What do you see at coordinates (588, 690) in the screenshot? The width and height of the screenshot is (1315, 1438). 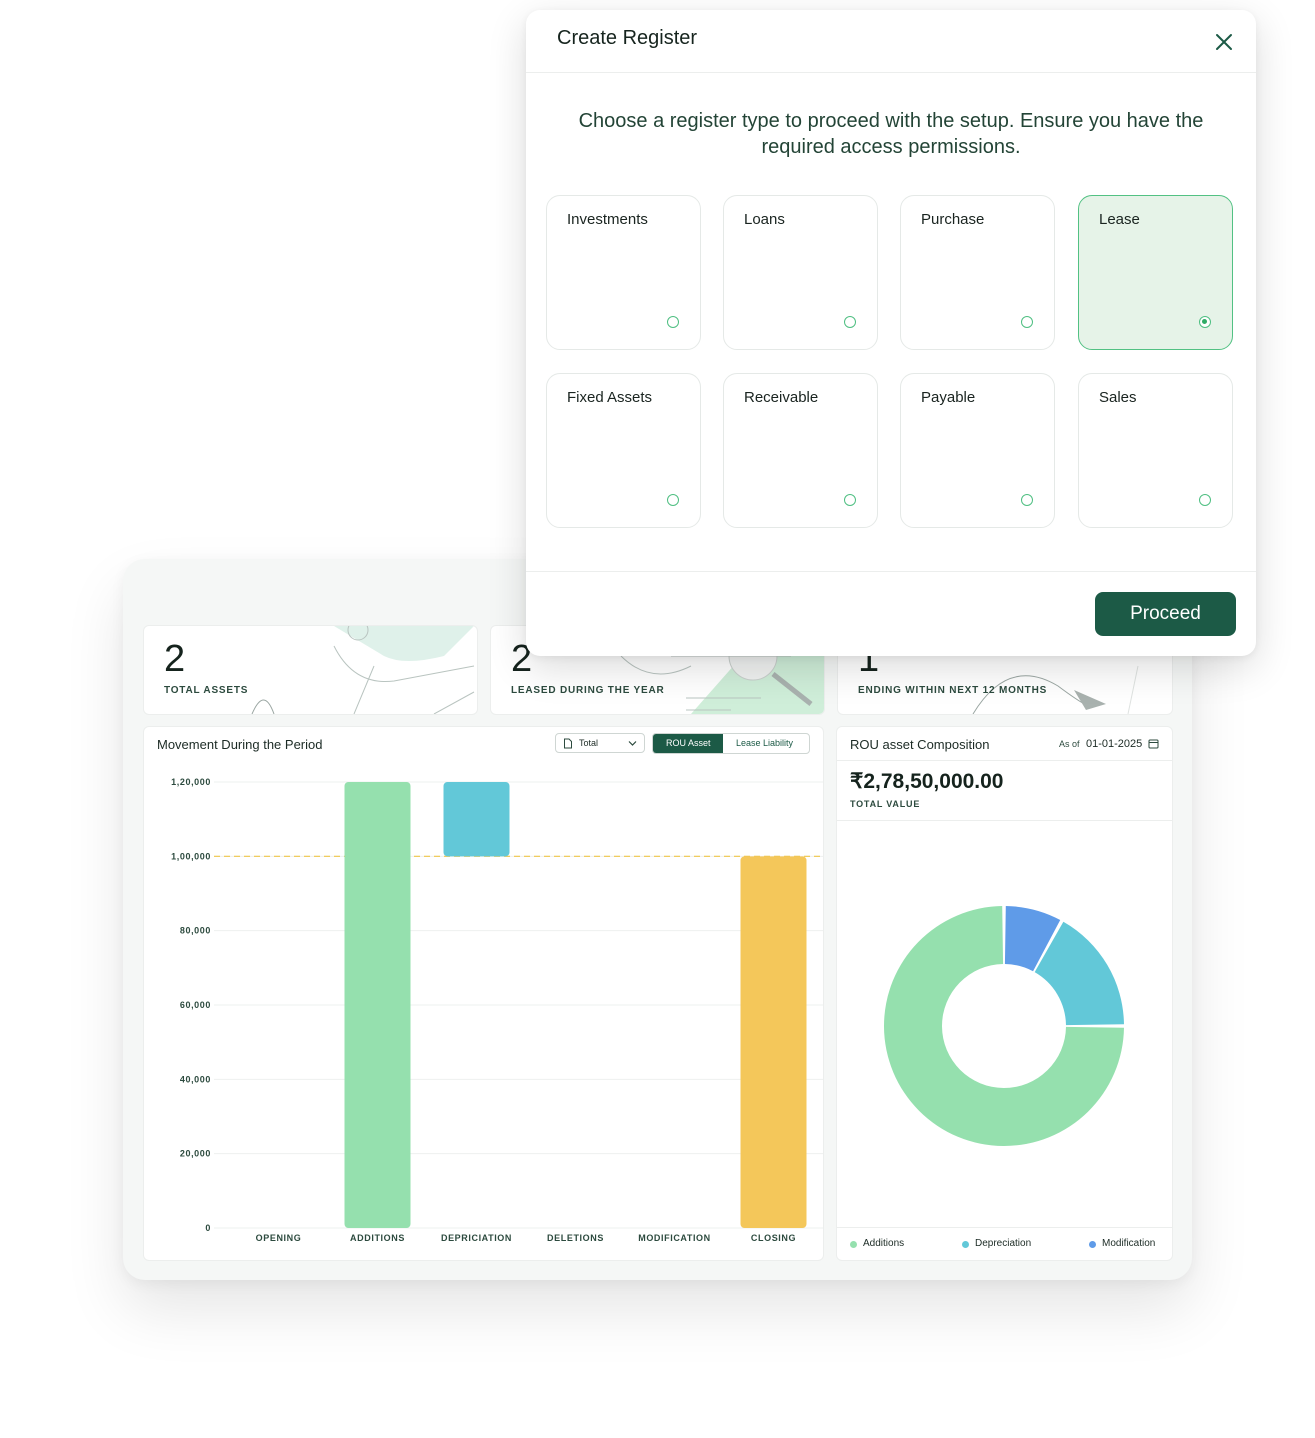 I see `stat-label: LEASED DURING THE YEAR` at bounding box center [588, 690].